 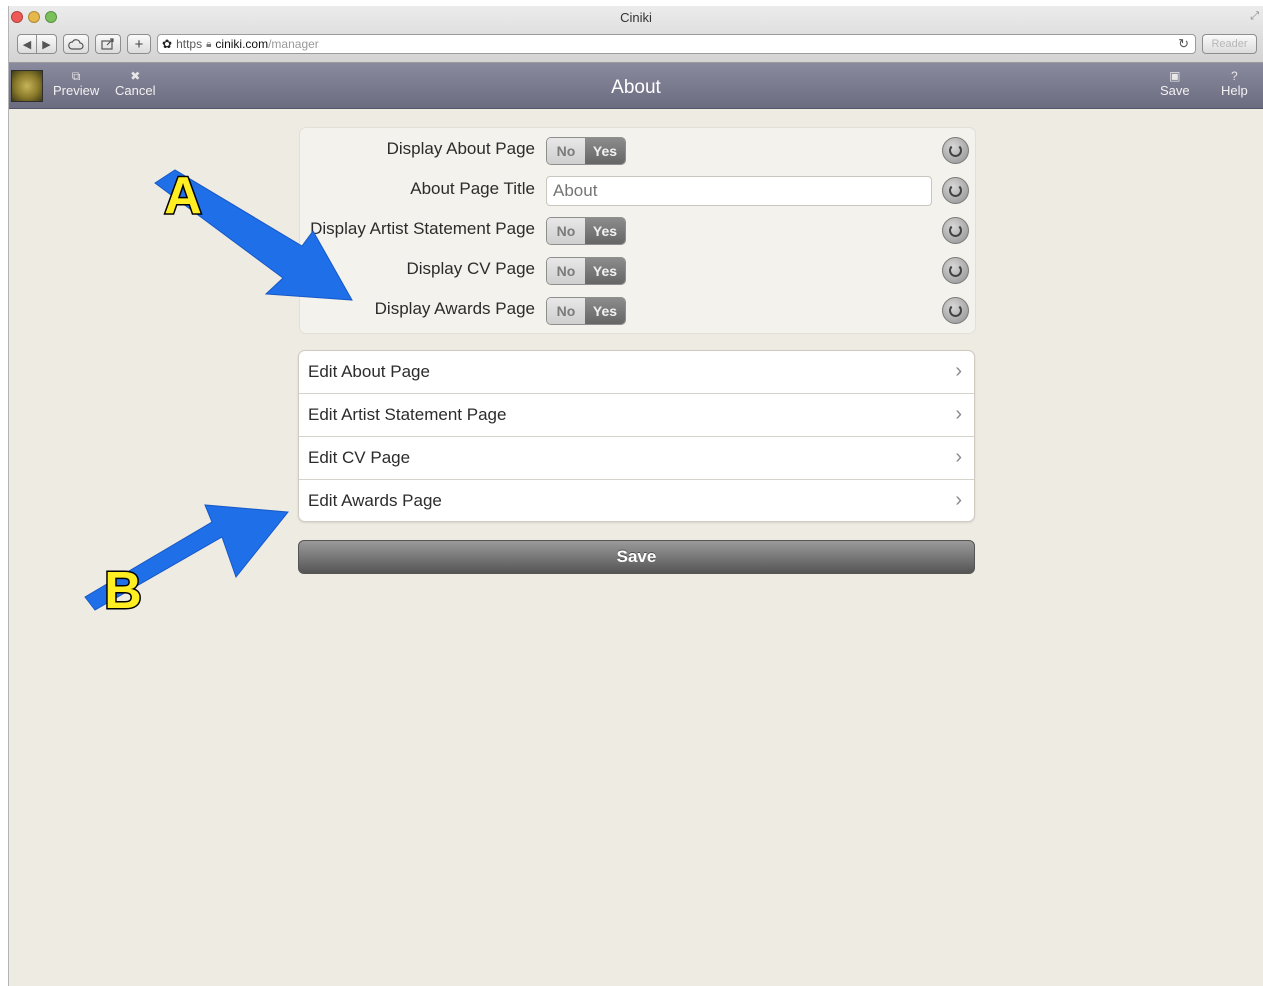 What do you see at coordinates (47, 44) in the screenshot?
I see `forward-button: ▶` at bounding box center [47, 44].